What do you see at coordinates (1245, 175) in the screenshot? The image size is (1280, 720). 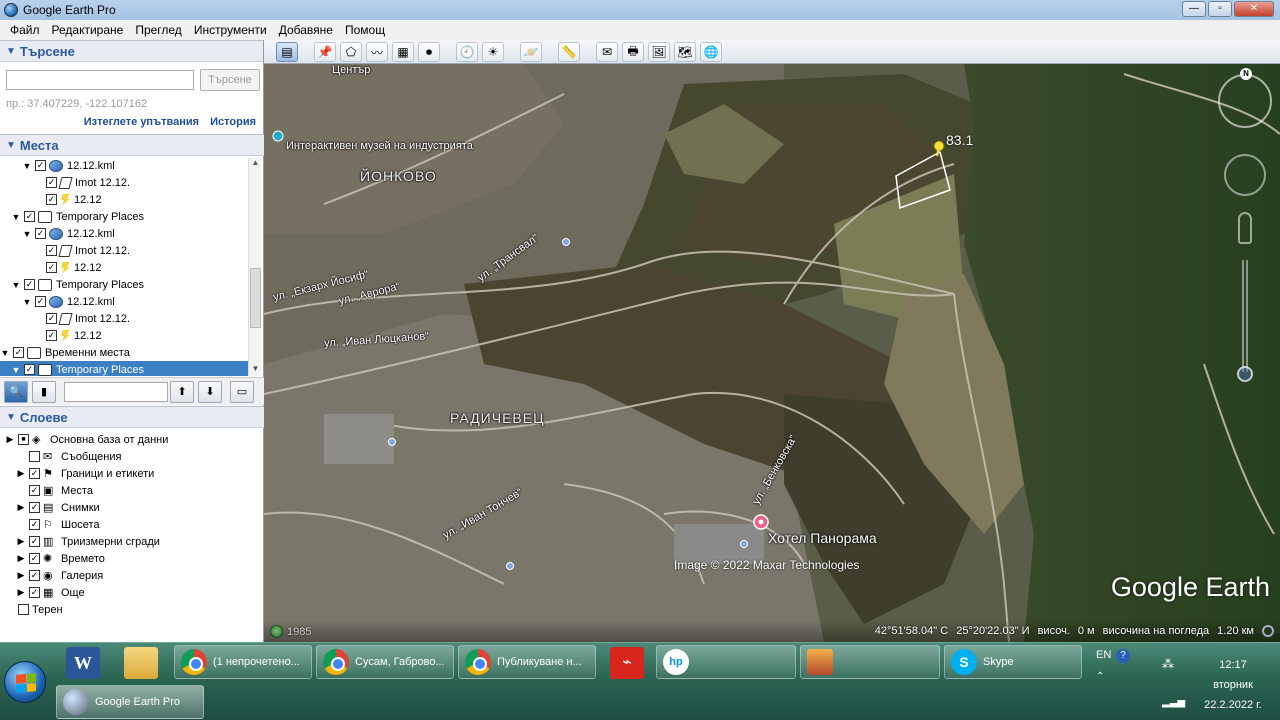 I see `look-joystick` at bounding box center [1245, 175].